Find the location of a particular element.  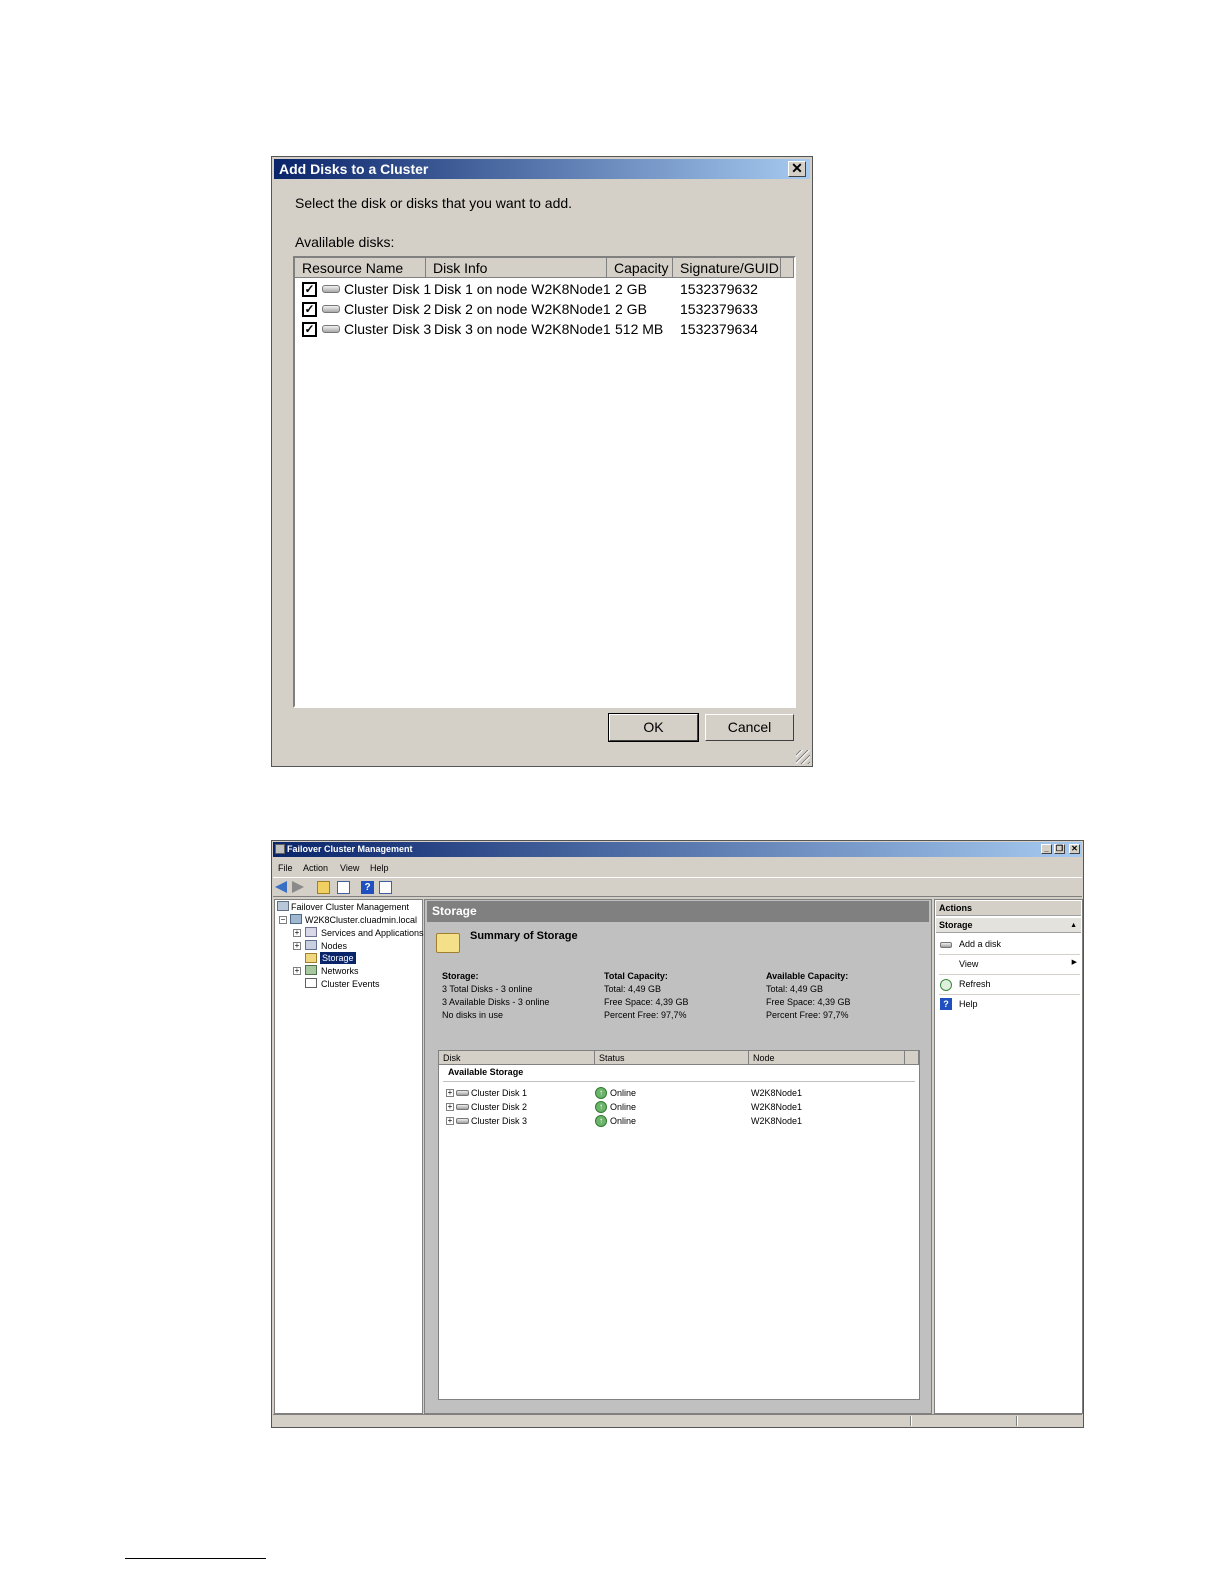

dialog-title-bar: Add Disks to a Cluster ✕ is located at coordinates (542, 169).